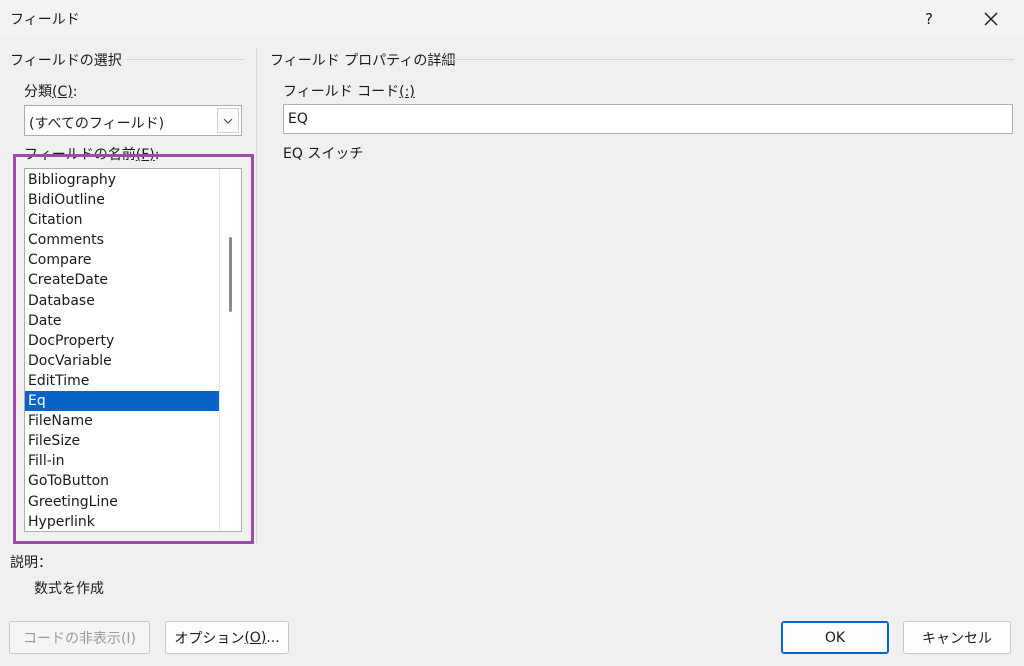 The image size is (1024, 666). I want to click on list-item: Hyperlink, so click(122, 521).